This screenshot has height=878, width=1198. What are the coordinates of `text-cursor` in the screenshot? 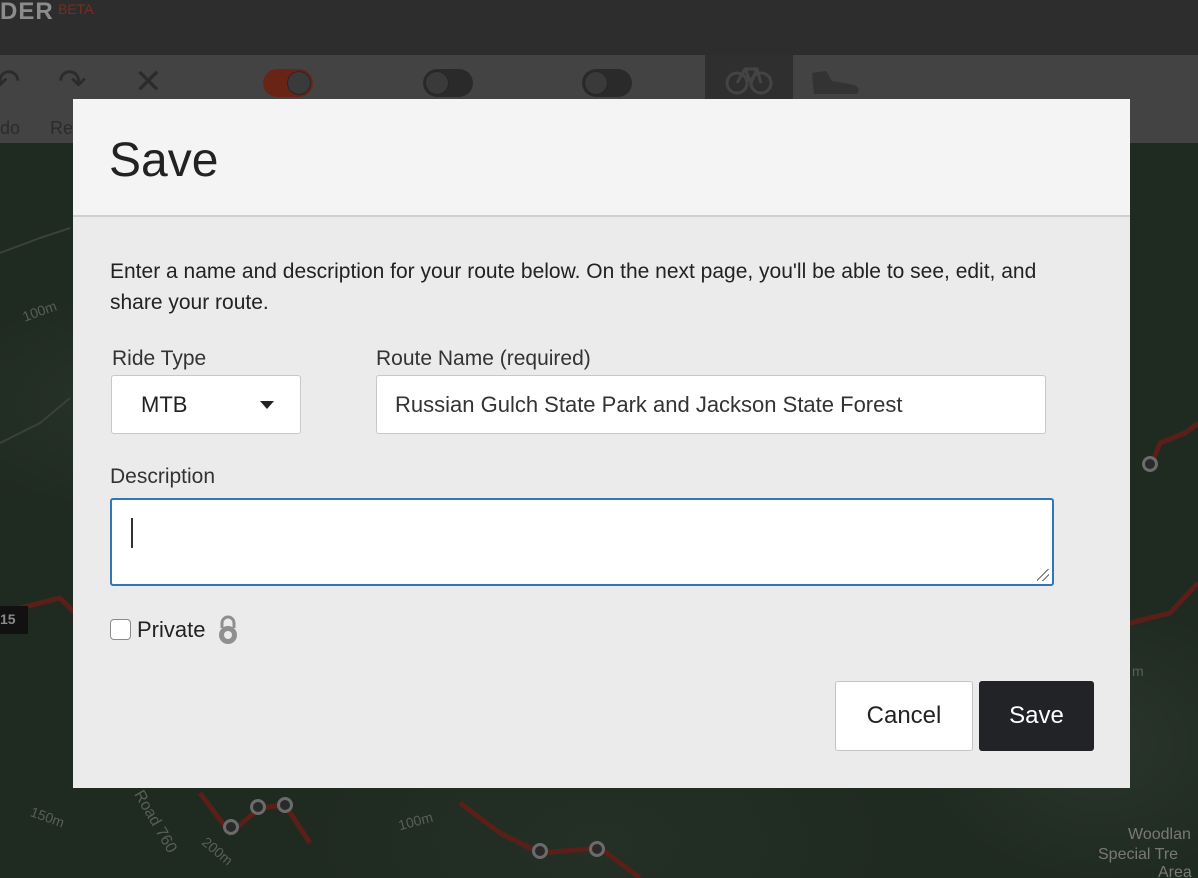 It's located at (132, 533).